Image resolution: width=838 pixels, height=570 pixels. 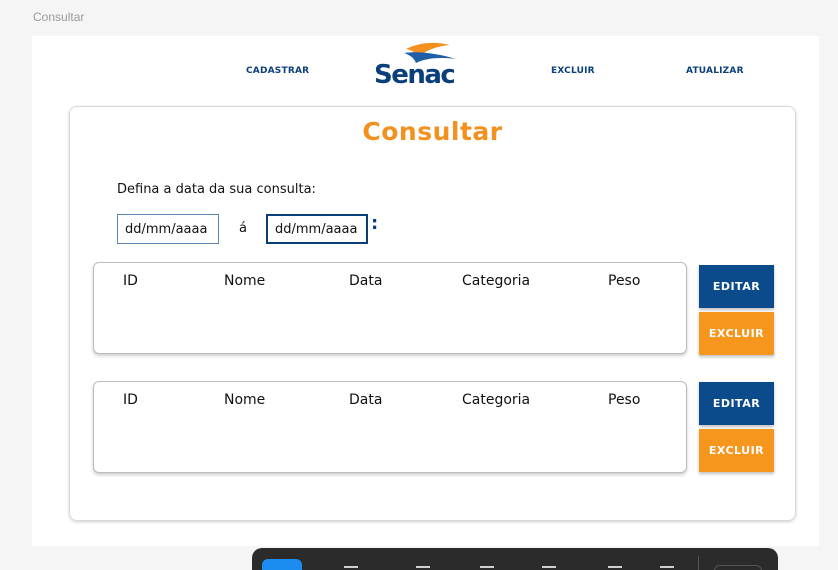 I want to click on dev-mode-icon, so click(x=667, y=568).